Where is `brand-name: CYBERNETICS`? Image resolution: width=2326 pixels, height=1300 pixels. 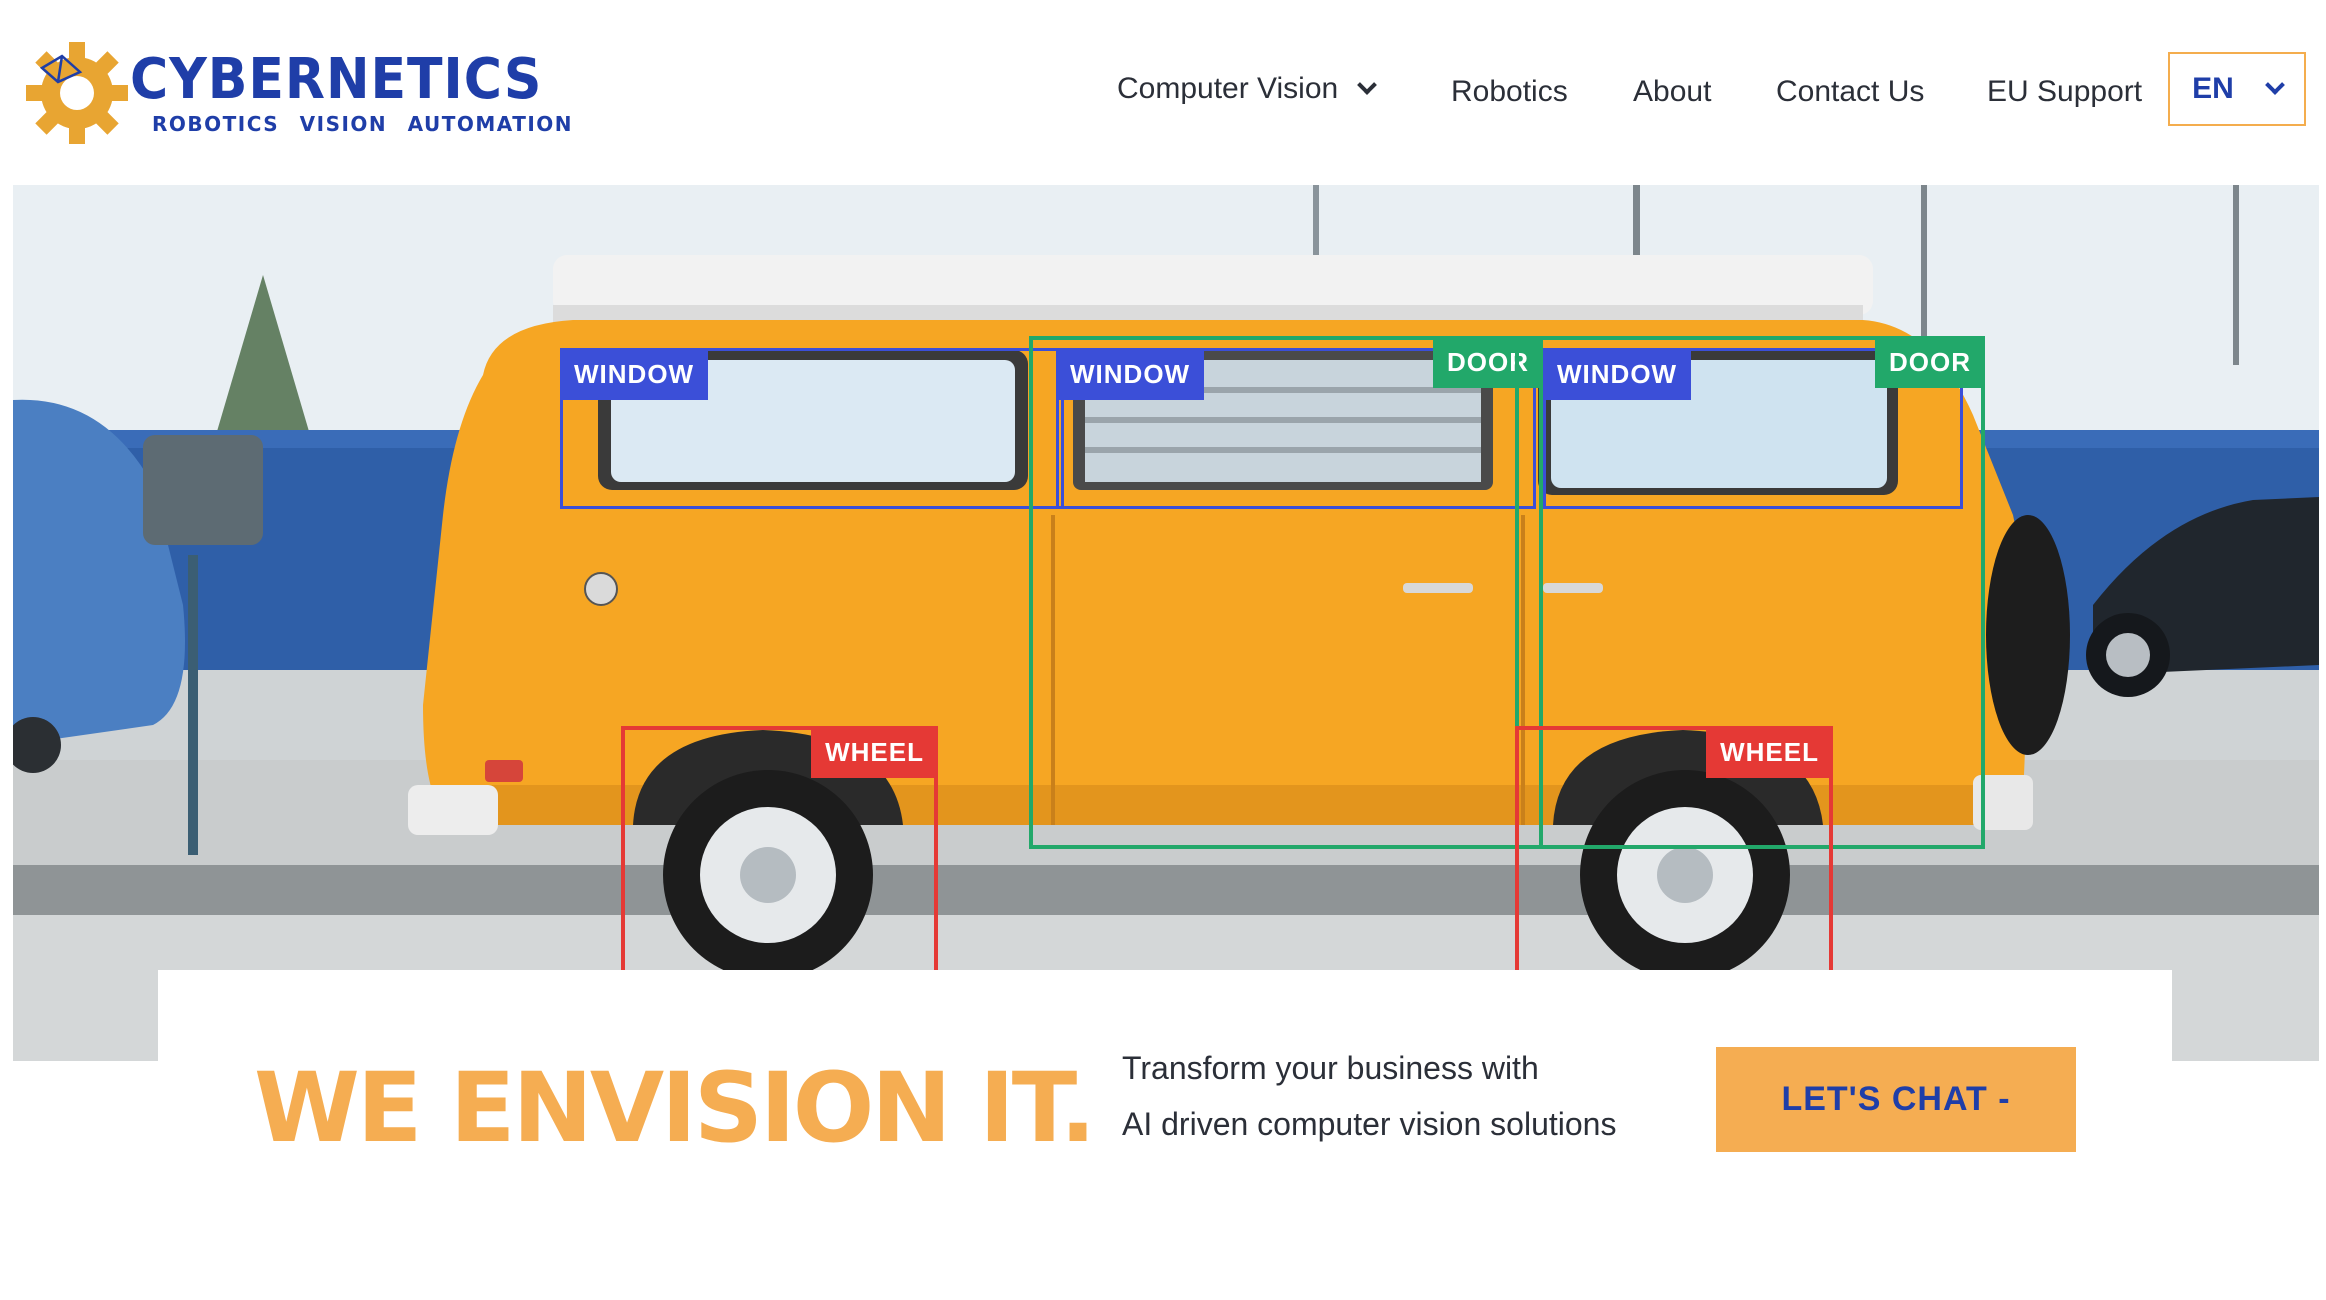
brand-name: CYBERNETICS is located at coordinates (336, 79).